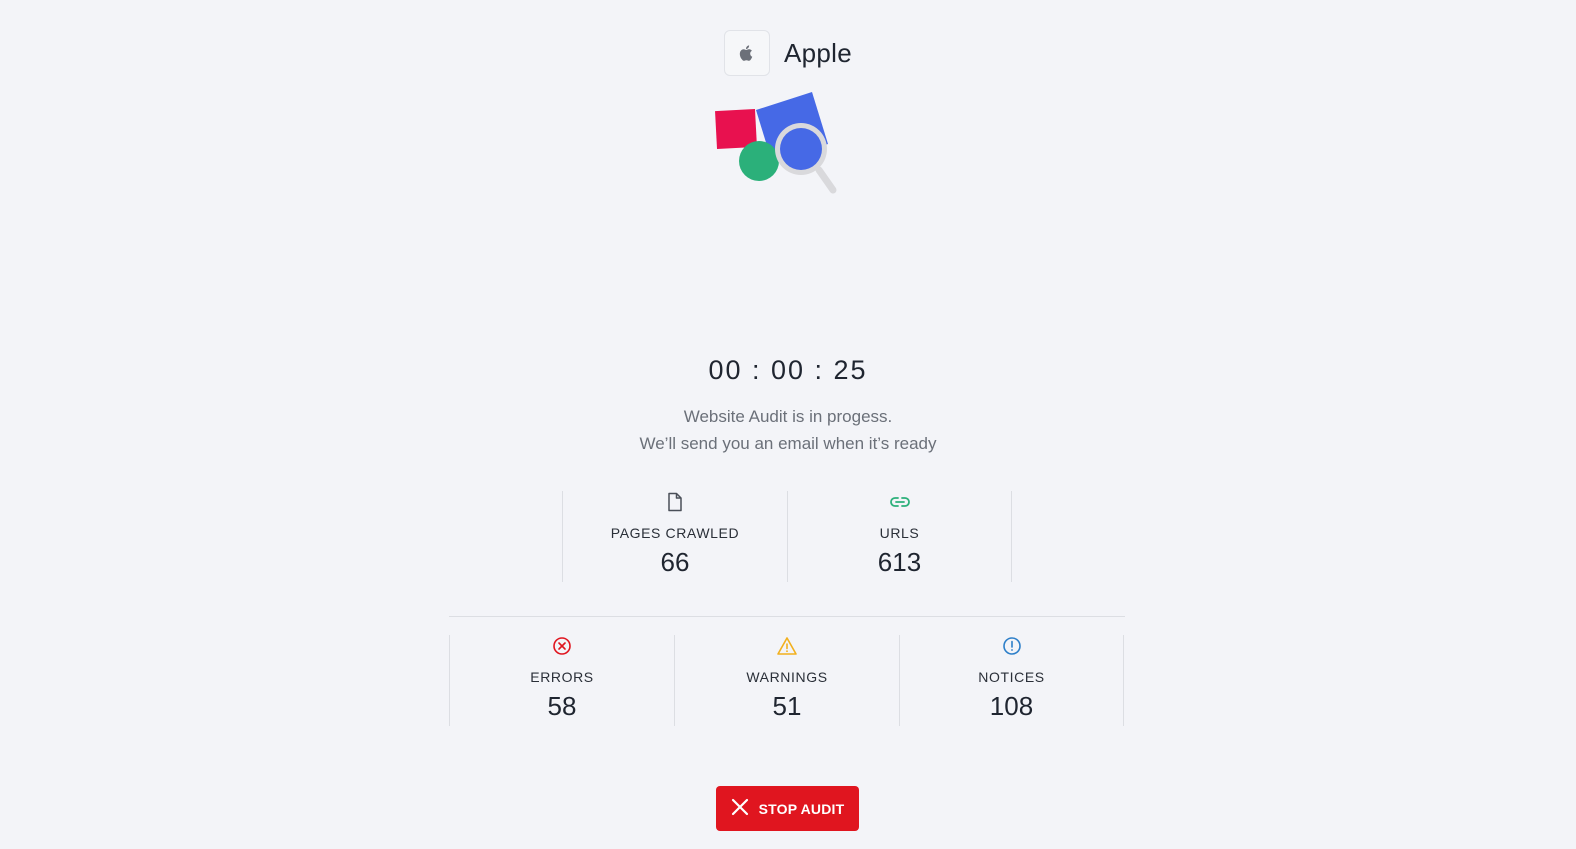 The width and height of the screenshot is (1576, 849). I want to click on issue-stats-row: ERRORS 58 WARNINGS 51 NOTICES 108, so click(786, 680).